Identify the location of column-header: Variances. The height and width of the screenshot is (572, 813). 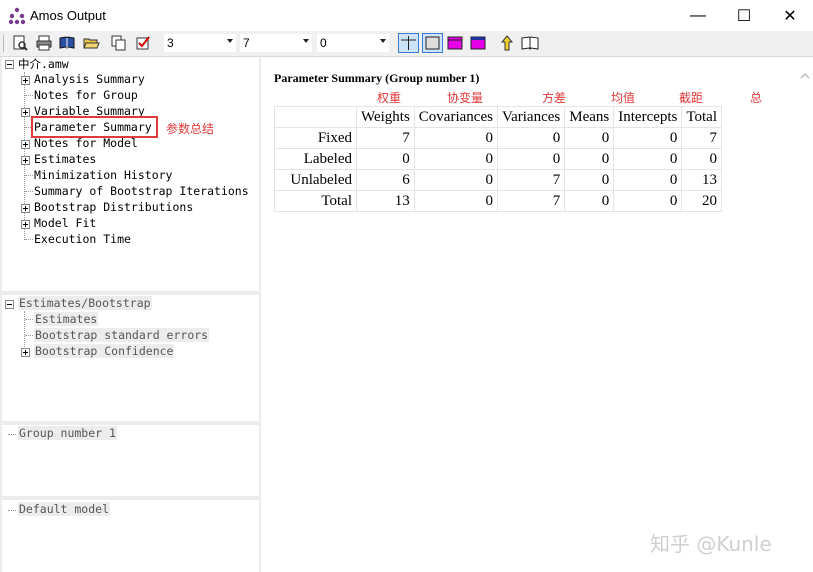
(531, 117).